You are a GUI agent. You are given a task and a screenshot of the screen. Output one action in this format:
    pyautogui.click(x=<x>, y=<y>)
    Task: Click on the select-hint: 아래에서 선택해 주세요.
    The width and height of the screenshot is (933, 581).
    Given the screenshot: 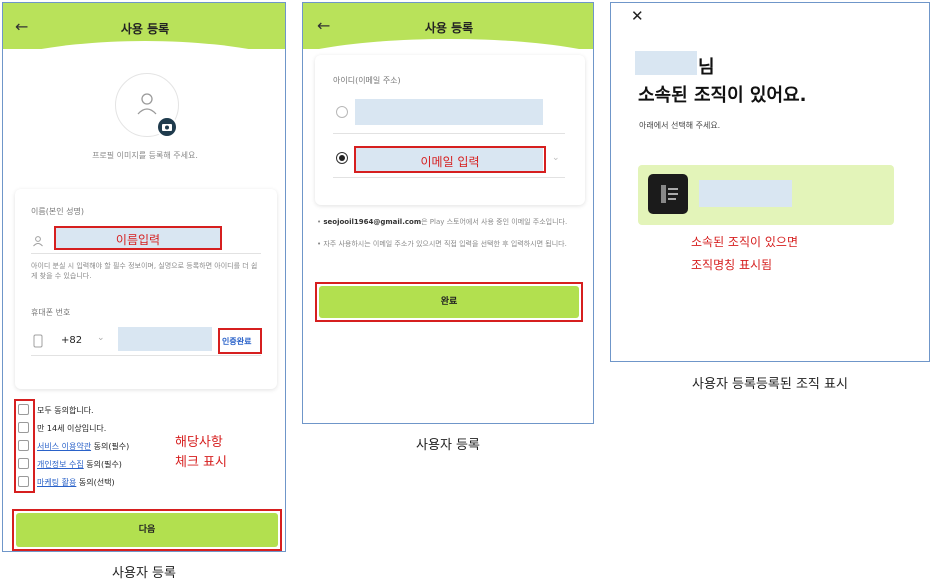 What is the action you would take?
    pyautogui.click(x=680, y=125)
    